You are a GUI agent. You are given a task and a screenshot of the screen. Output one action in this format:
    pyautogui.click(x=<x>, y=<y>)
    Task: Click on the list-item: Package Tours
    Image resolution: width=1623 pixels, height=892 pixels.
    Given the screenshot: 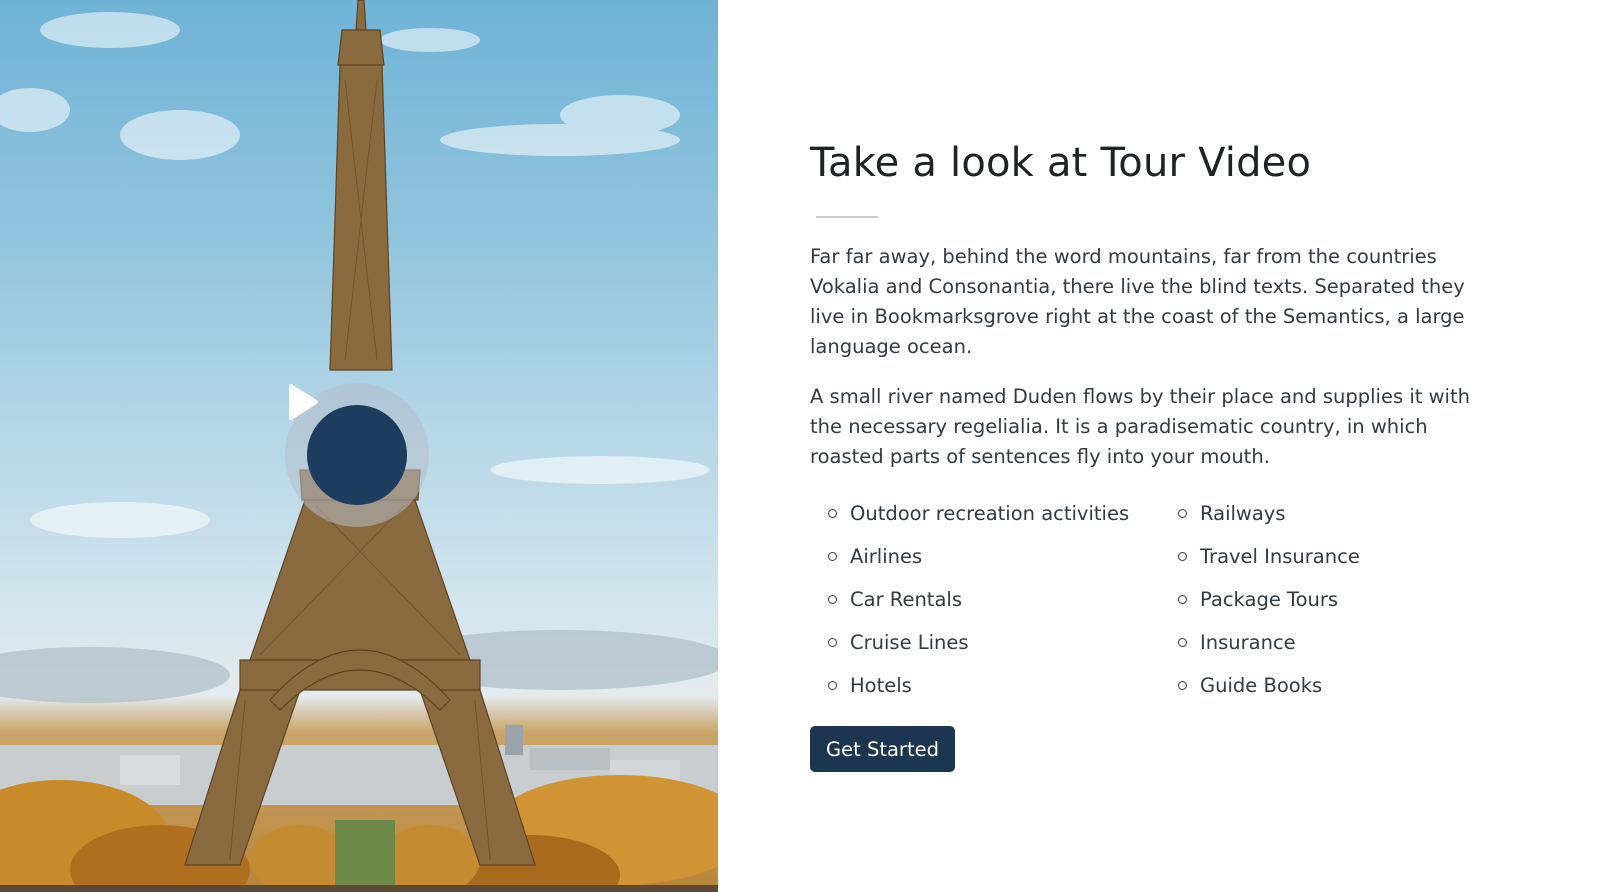 What is the action you would take?
    pyautogui.click(x=1344, y=609)
    